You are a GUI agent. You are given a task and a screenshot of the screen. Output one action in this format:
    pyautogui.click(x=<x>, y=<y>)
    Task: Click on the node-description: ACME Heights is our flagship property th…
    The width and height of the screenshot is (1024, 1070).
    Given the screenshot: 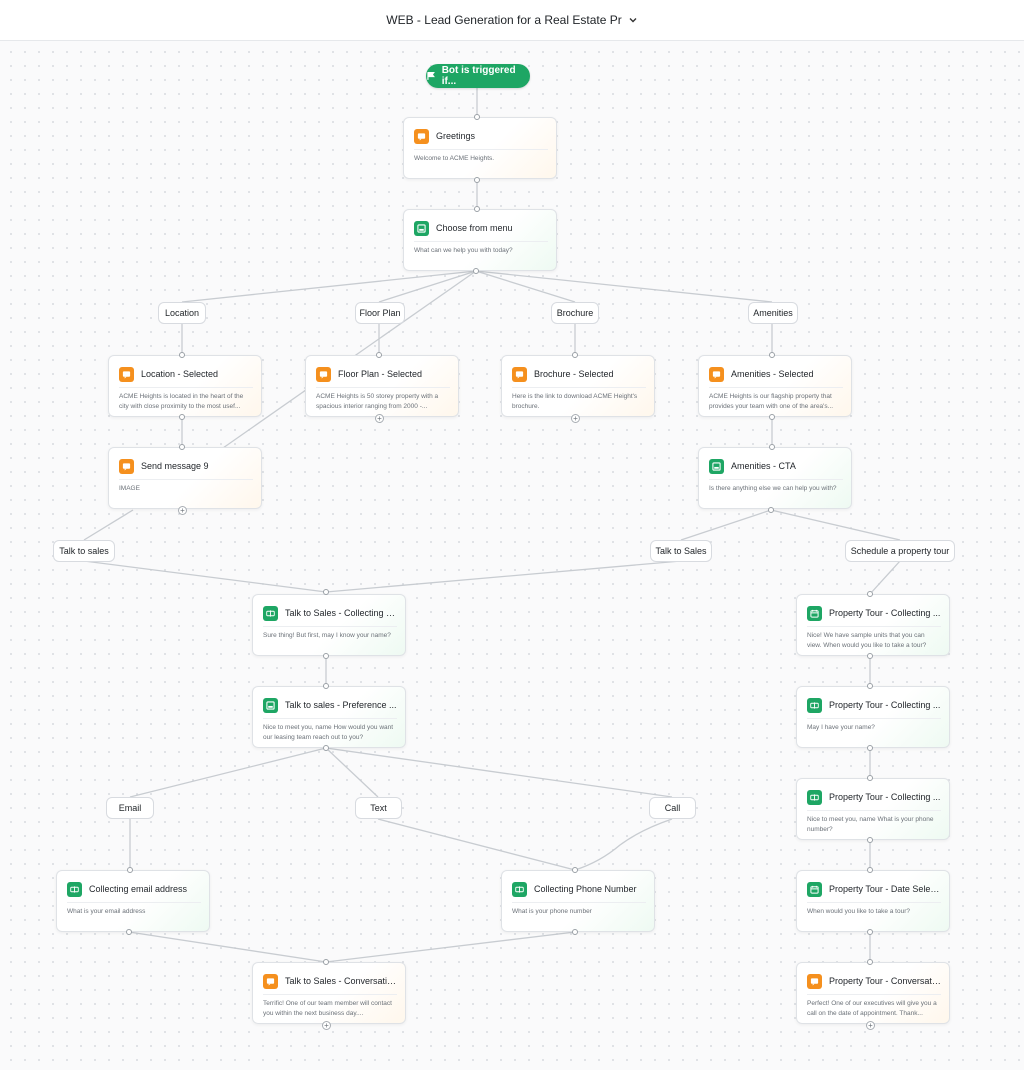 What is the action you would take?
    pyautogui.click(x=771, y=401)
    